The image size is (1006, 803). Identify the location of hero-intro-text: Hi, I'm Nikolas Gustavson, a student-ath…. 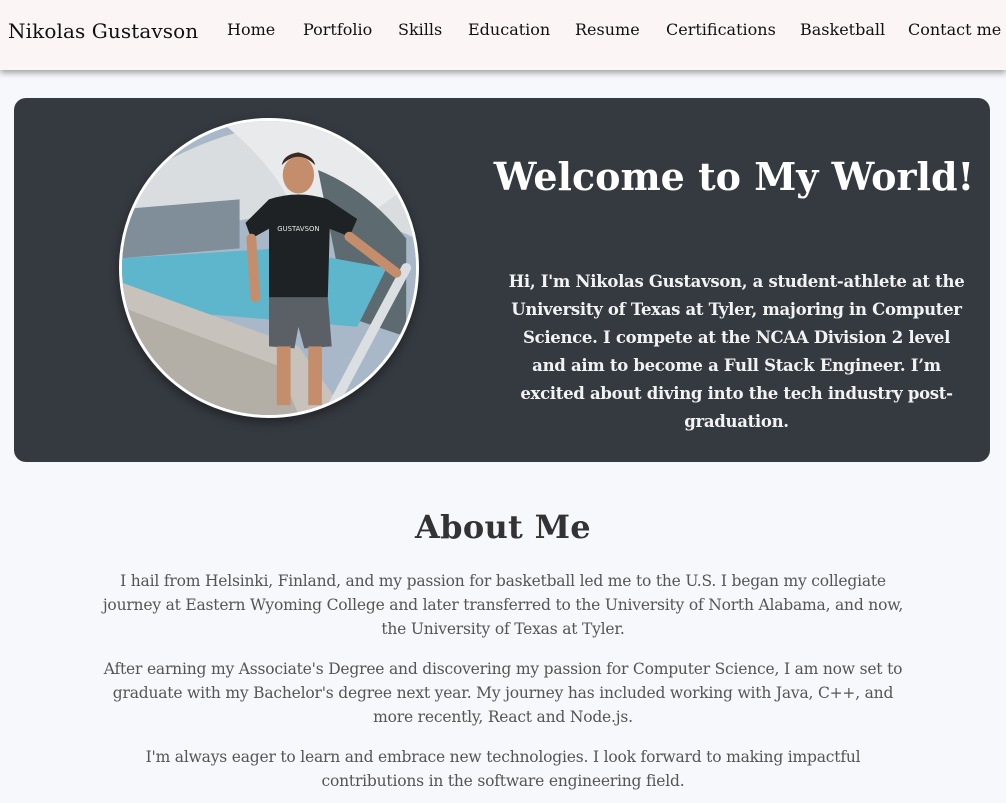
(736, 351).